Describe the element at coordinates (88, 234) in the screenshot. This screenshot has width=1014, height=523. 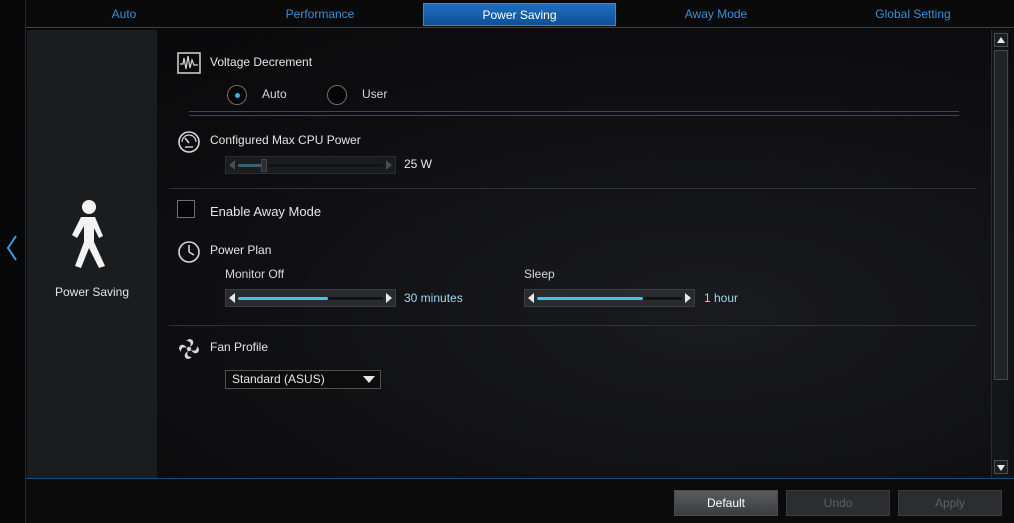
I see `walking-person-icon` at that location.